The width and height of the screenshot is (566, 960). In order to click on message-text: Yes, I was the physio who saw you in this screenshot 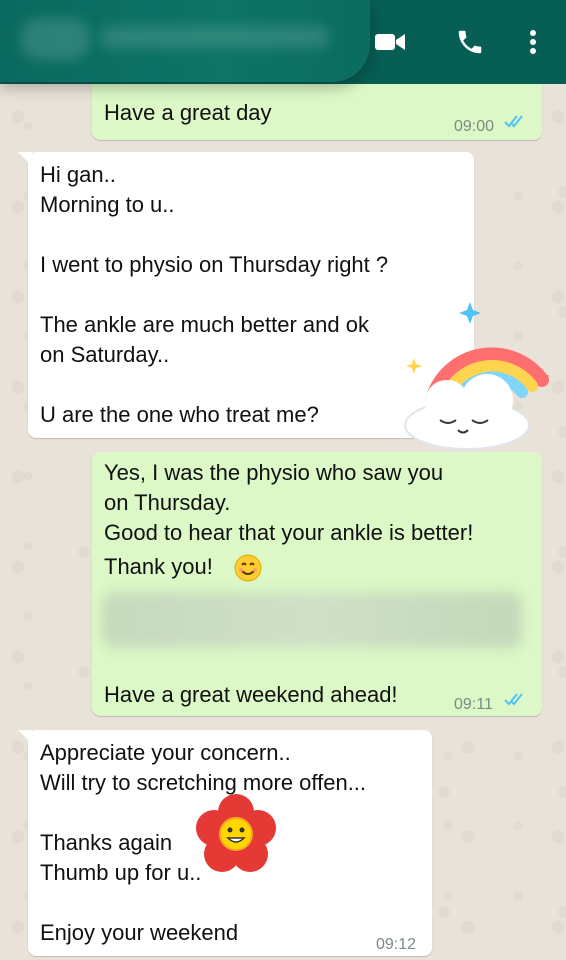, I will do `click(274, 472)`.